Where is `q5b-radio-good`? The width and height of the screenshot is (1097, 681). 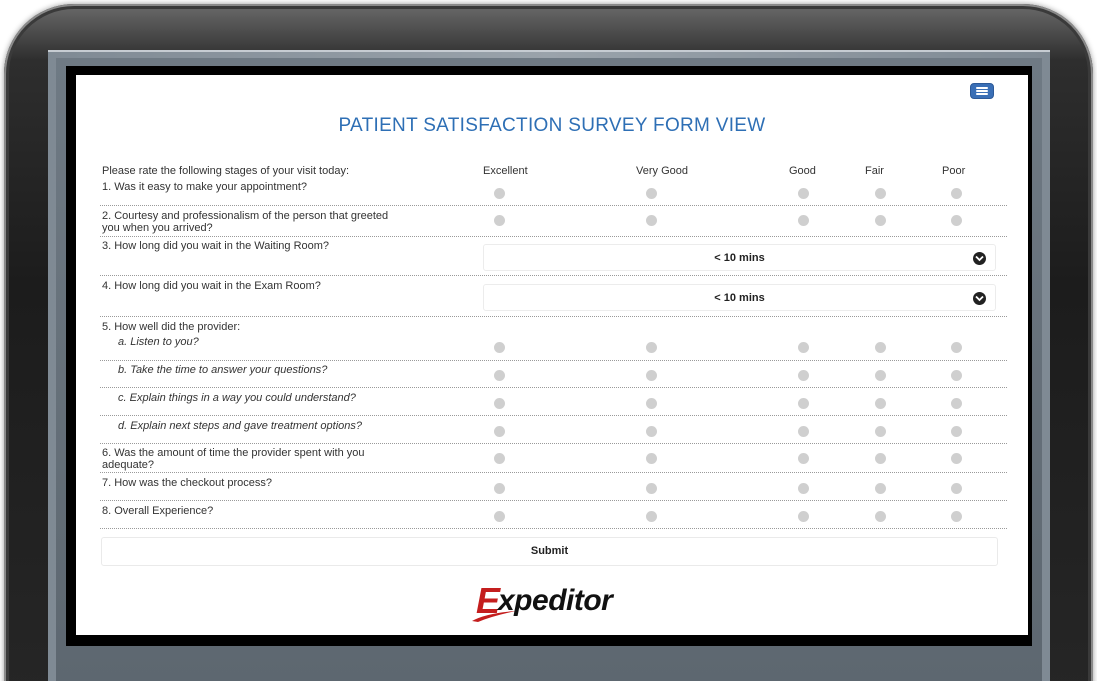 q5b-radio-good is located at coordinates (803, 375).